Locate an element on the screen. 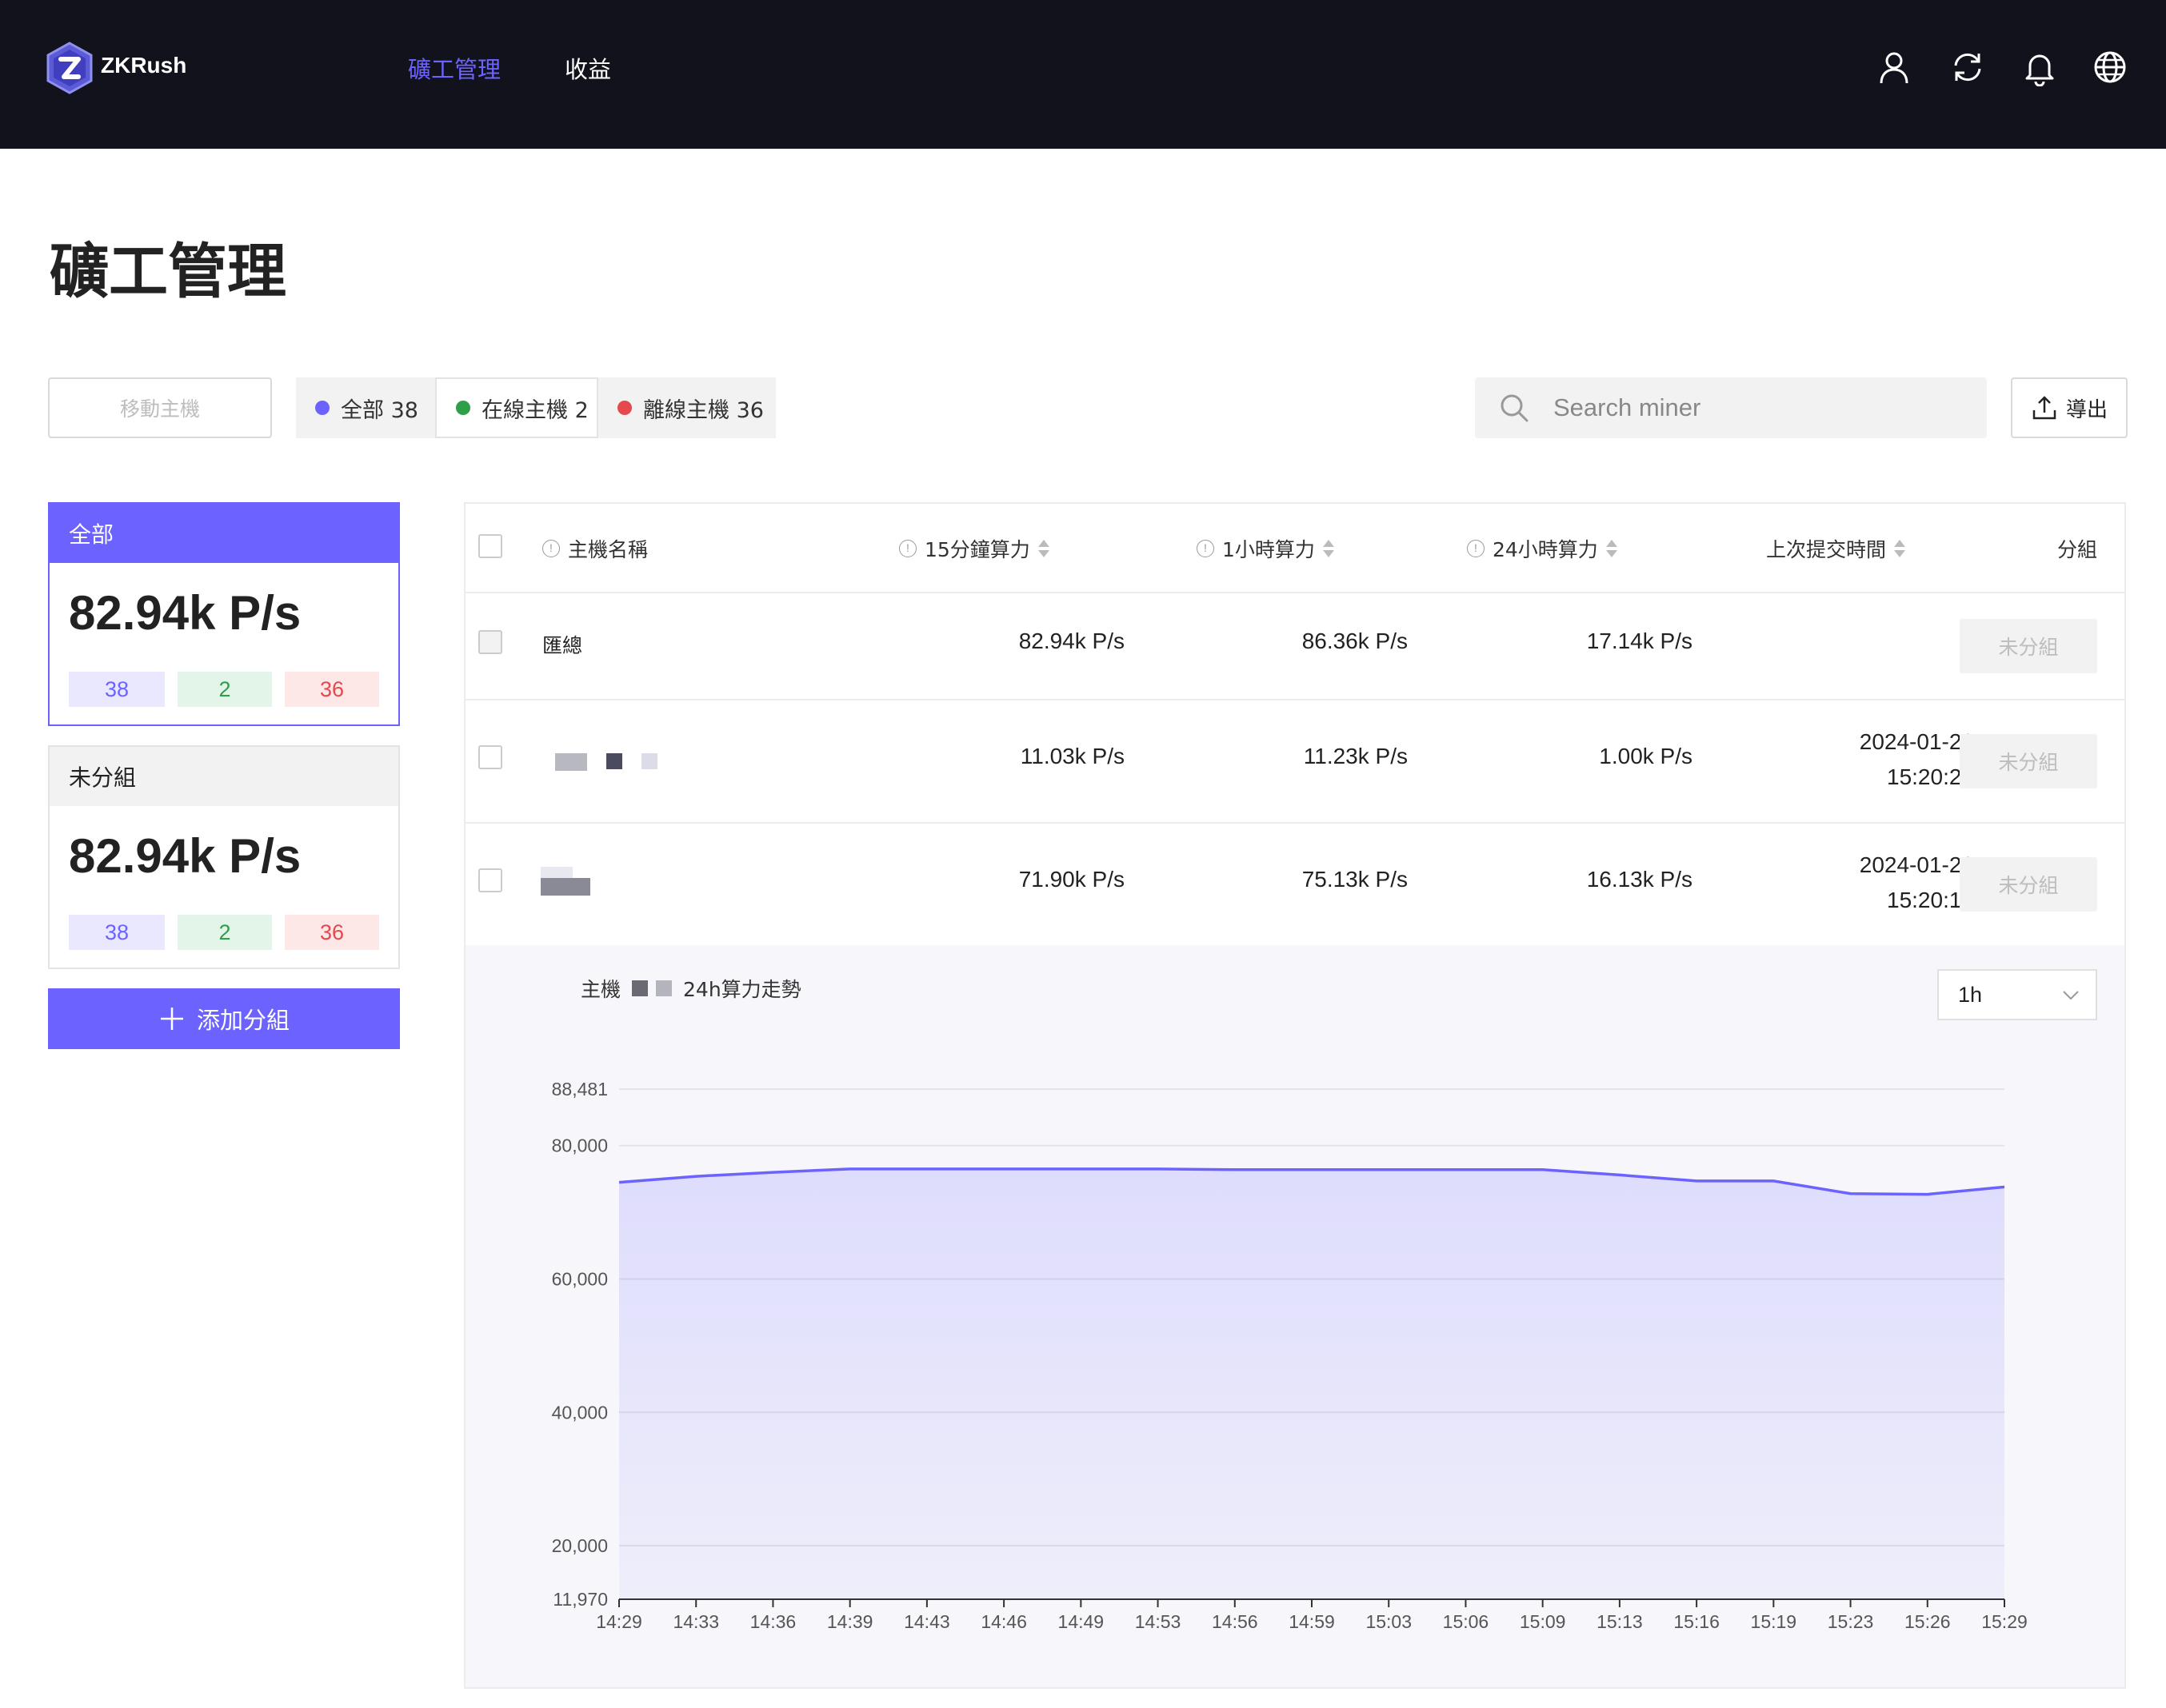 Image resolution: width=2166 pixels, height=1708 pixels. refresh-icon is located at coordinates (1968, 67).